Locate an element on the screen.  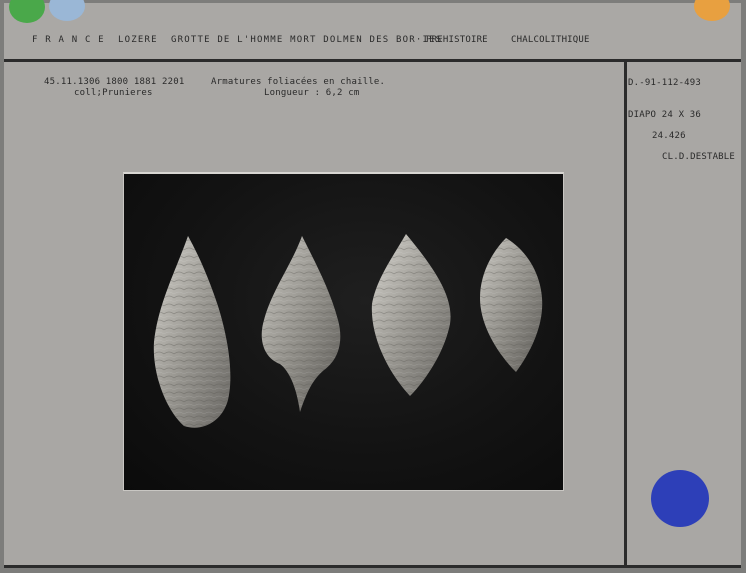
description-title: Armatures foliacées en chaille. is located at coordinates (298, 82).